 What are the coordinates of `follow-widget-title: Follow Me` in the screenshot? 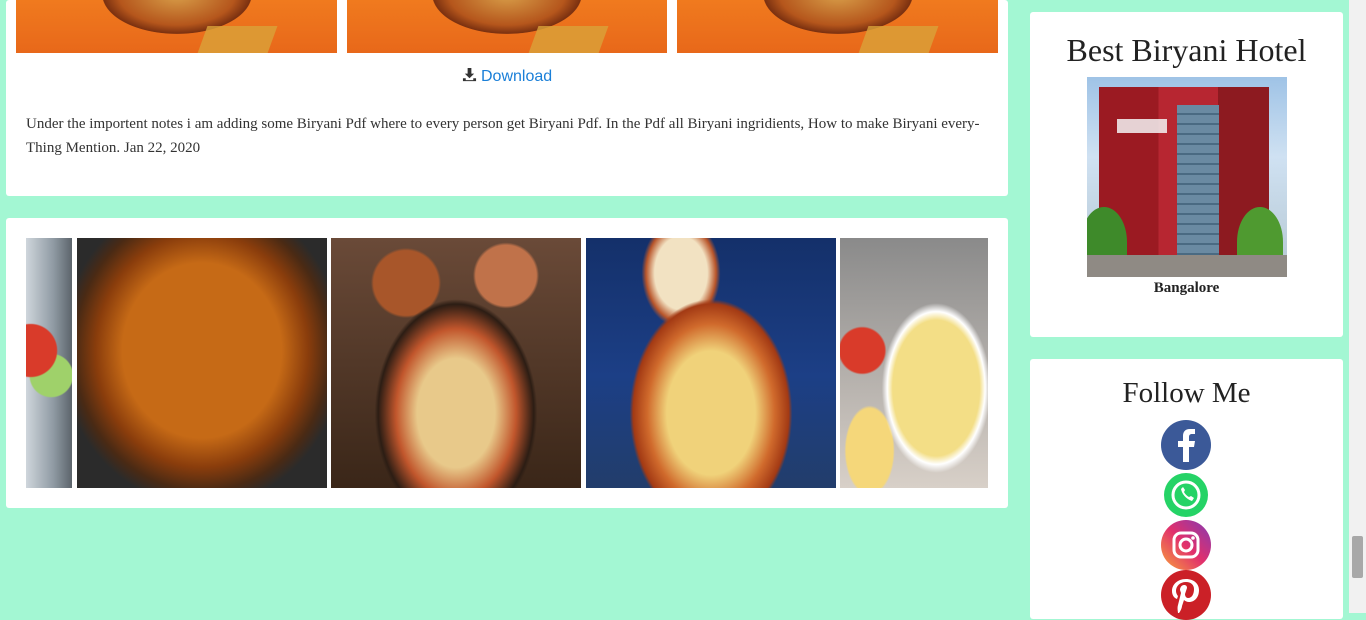 It's located at (1186, 393).